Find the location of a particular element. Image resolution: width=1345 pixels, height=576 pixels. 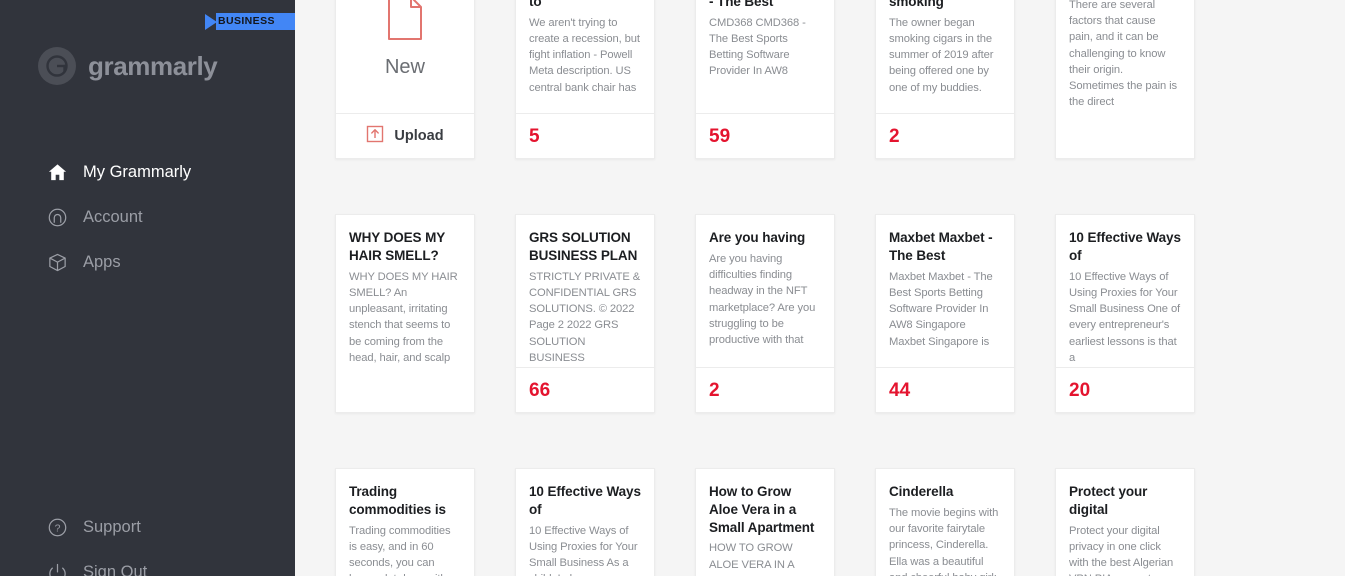

sidebar-item-apps: Apps is located at coordinates (147, 262).